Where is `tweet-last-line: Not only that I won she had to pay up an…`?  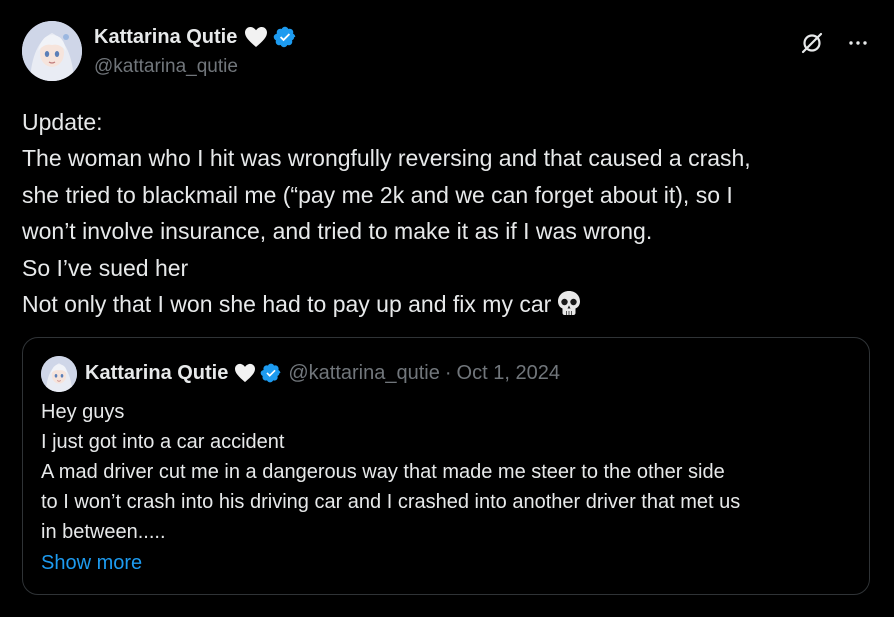
tweet-last-line: Not only that I won she had to pay up an… is located at coordinates (452, 304).